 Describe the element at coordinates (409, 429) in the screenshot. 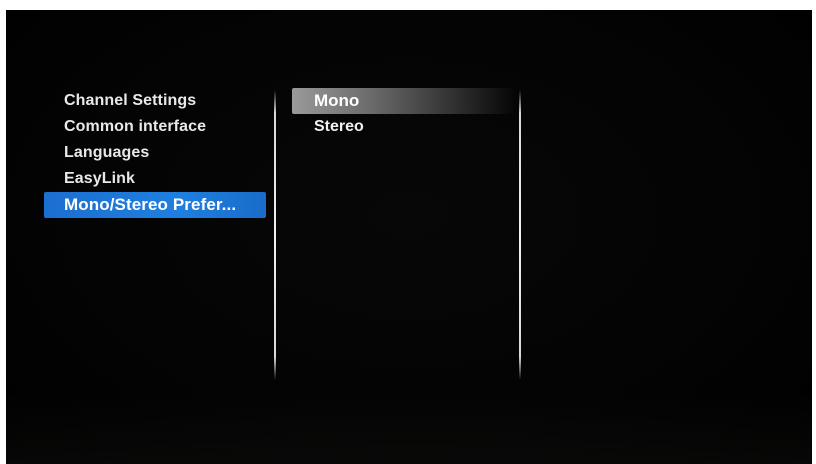

I see `screen-glare` at that location.